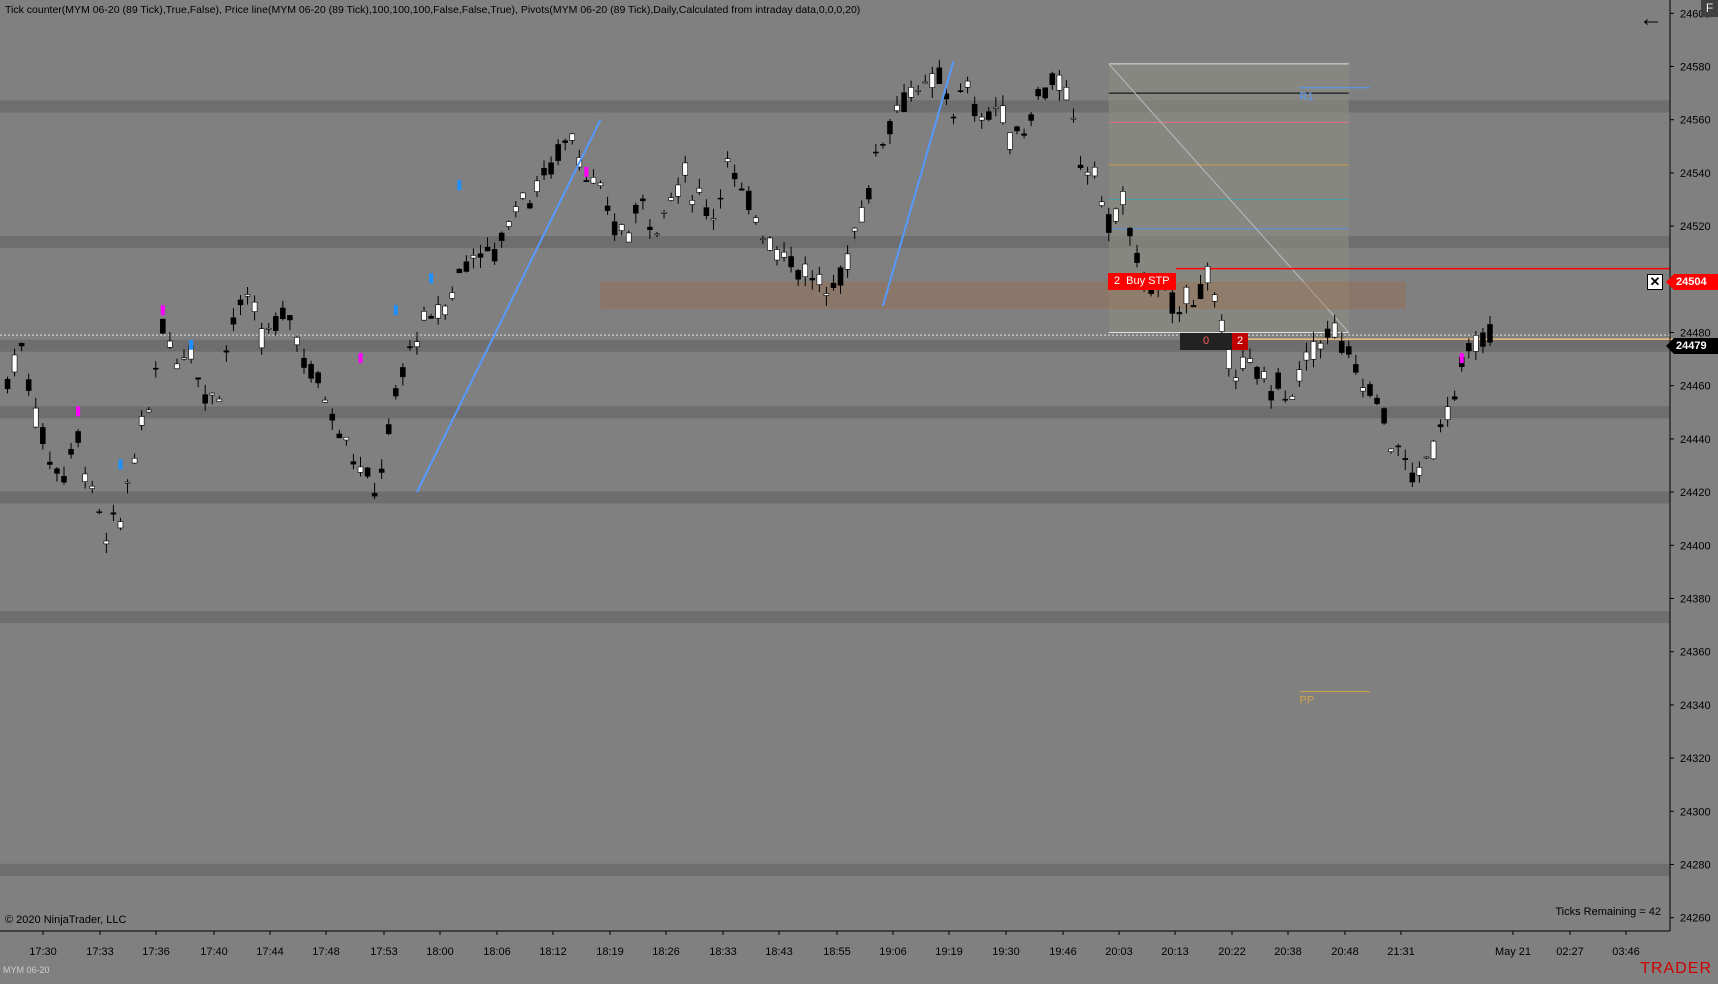  I want to click on close-x-icon: ✕, so click(1655, 282).